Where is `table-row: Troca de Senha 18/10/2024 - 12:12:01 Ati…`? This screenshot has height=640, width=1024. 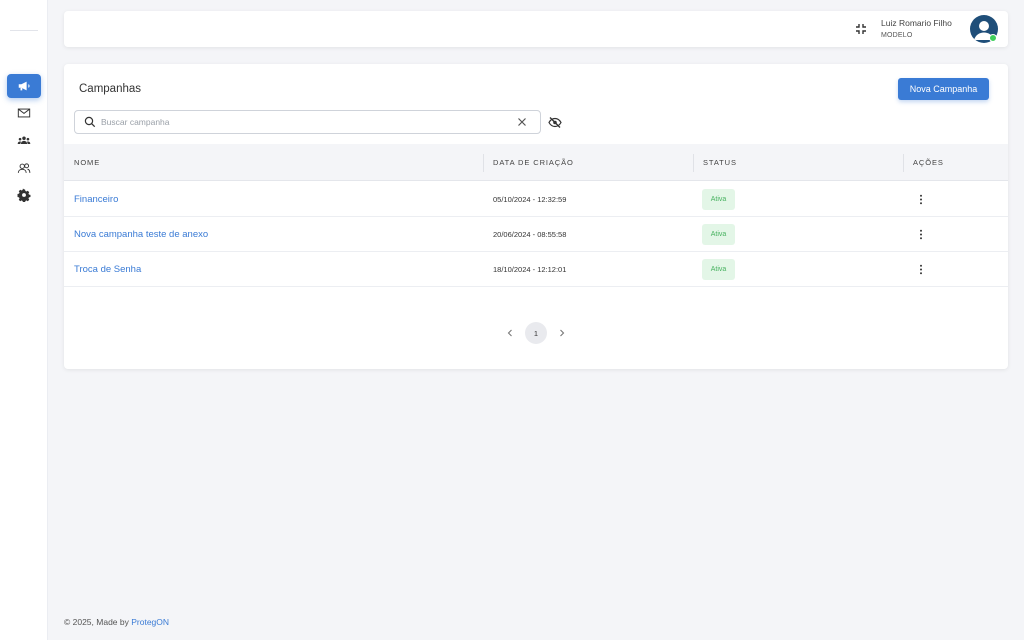 table-row: Troca de Senha 18/10/2024 - 12:12:01 Ati… is located at coordinates (536, 269).